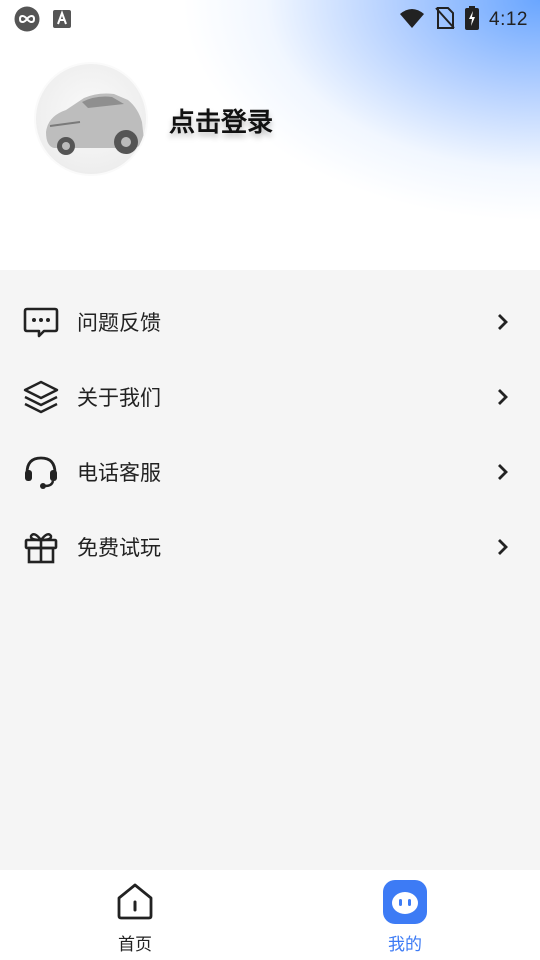 Image resolution: width=540 pixels, height=960 pixels. What do you see at coordinates (41, 397) in the screenshot?
I see `layers-icon` at bounding box center [41, 397].